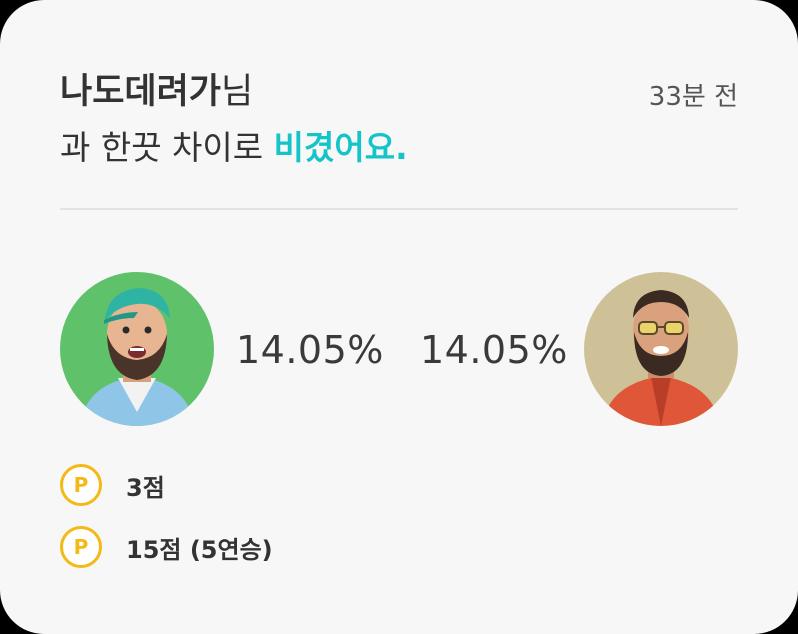  What do you see at coordinates (693, 97) in the screenshot?
I see `time-ago: 33분 전` at bounding box center [693, 97].